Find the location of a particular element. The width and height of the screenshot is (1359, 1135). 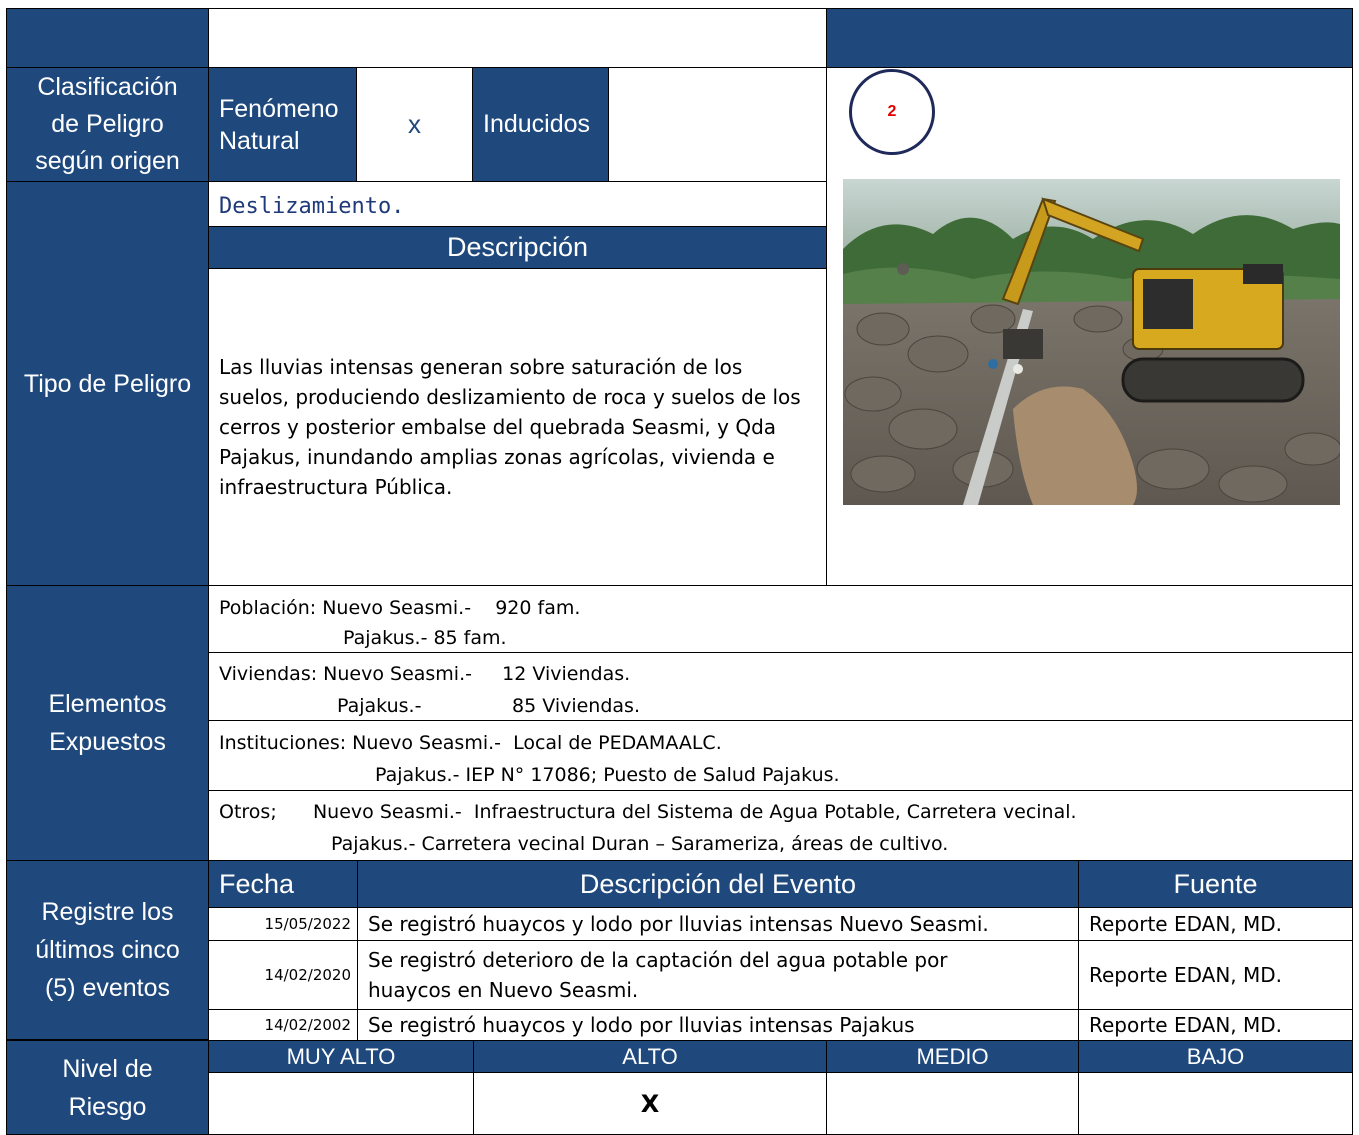

events-header-source: Fuente is located at coordinates (1215, 884).